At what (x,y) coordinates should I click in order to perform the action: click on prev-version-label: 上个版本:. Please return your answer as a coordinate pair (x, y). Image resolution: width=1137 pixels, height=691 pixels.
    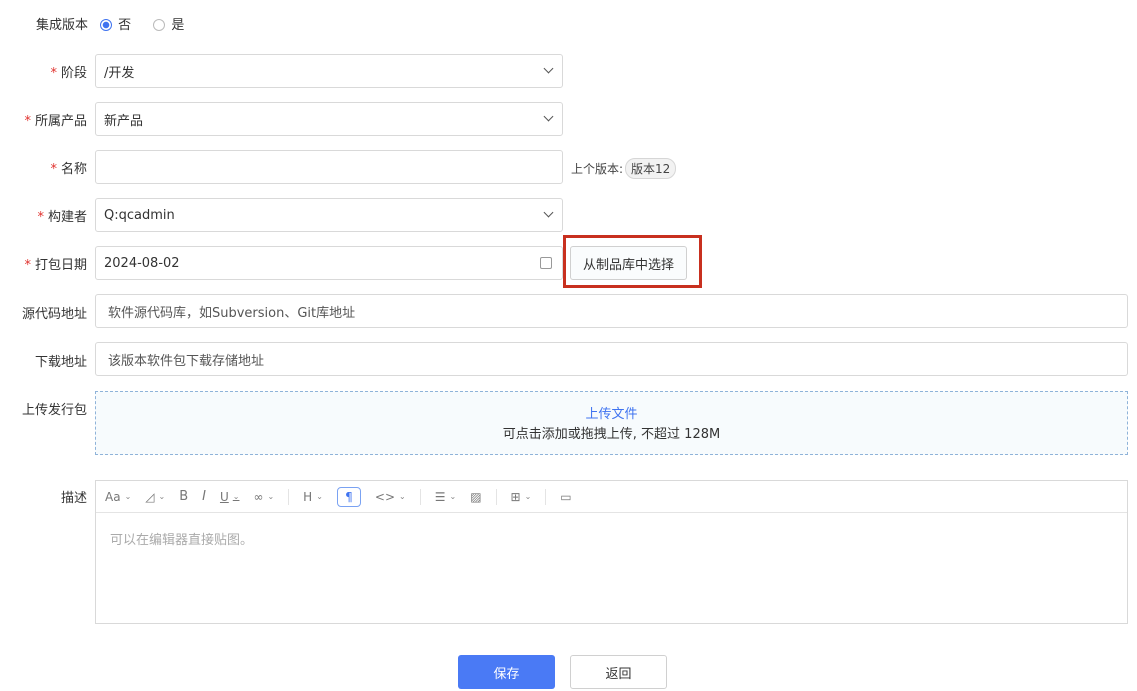
    Looking at the image, I should click on (597, 169).